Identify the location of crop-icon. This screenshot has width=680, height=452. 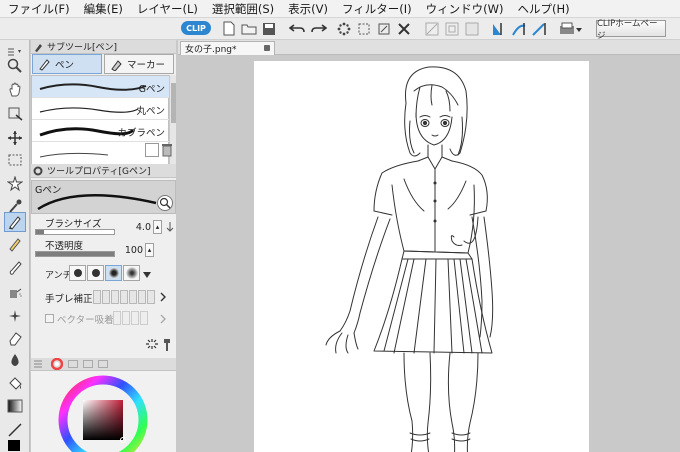
(404, 28).